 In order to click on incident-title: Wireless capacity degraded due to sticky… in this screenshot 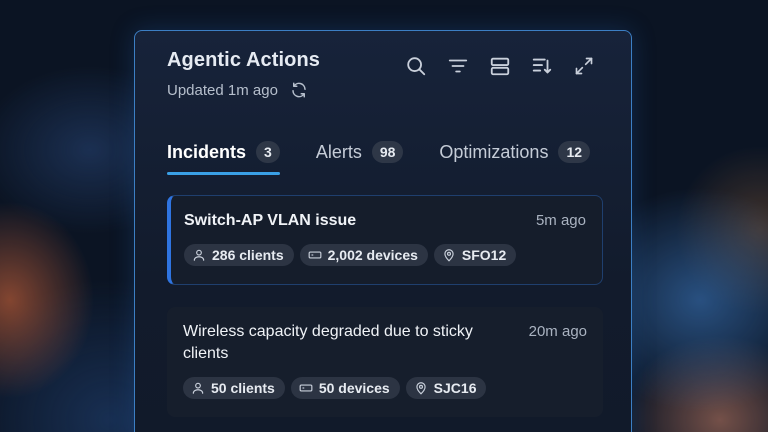, I will do `click(328, 342)`.